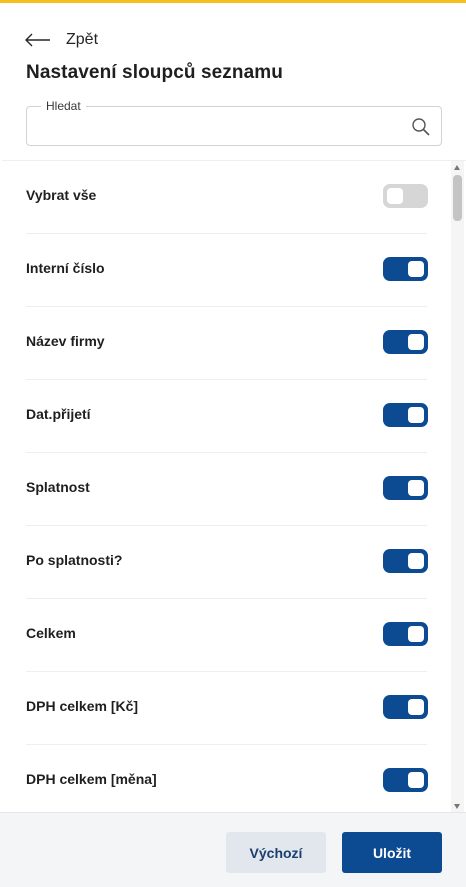  Describe the element at coordinates (65, 341) in the screenshot. I see `column-label: Název firmy` at that location.